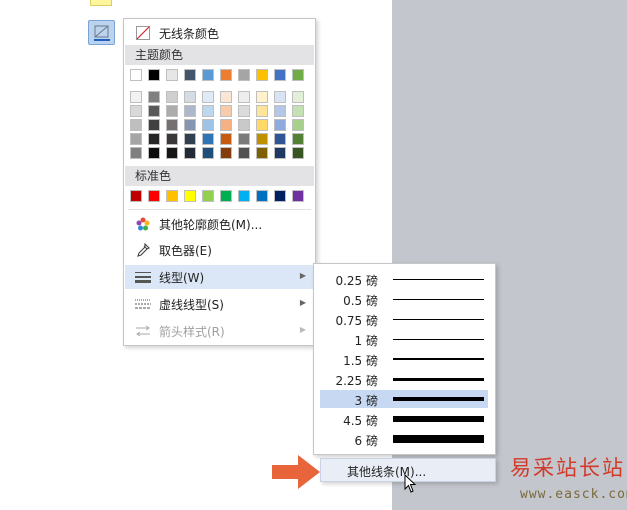 Image resolution: width=627 pixels, height=510 pixels. Describe the element at coordinates (404, 439) in the screenshot. I see `line-weight-option: 6 磅` at that location.